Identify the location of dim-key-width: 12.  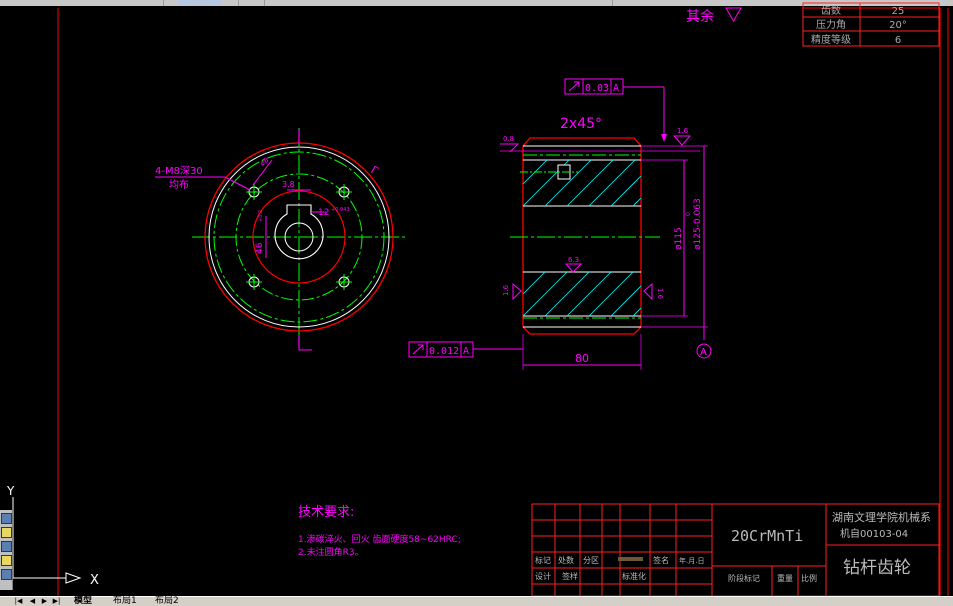
(323, 213).